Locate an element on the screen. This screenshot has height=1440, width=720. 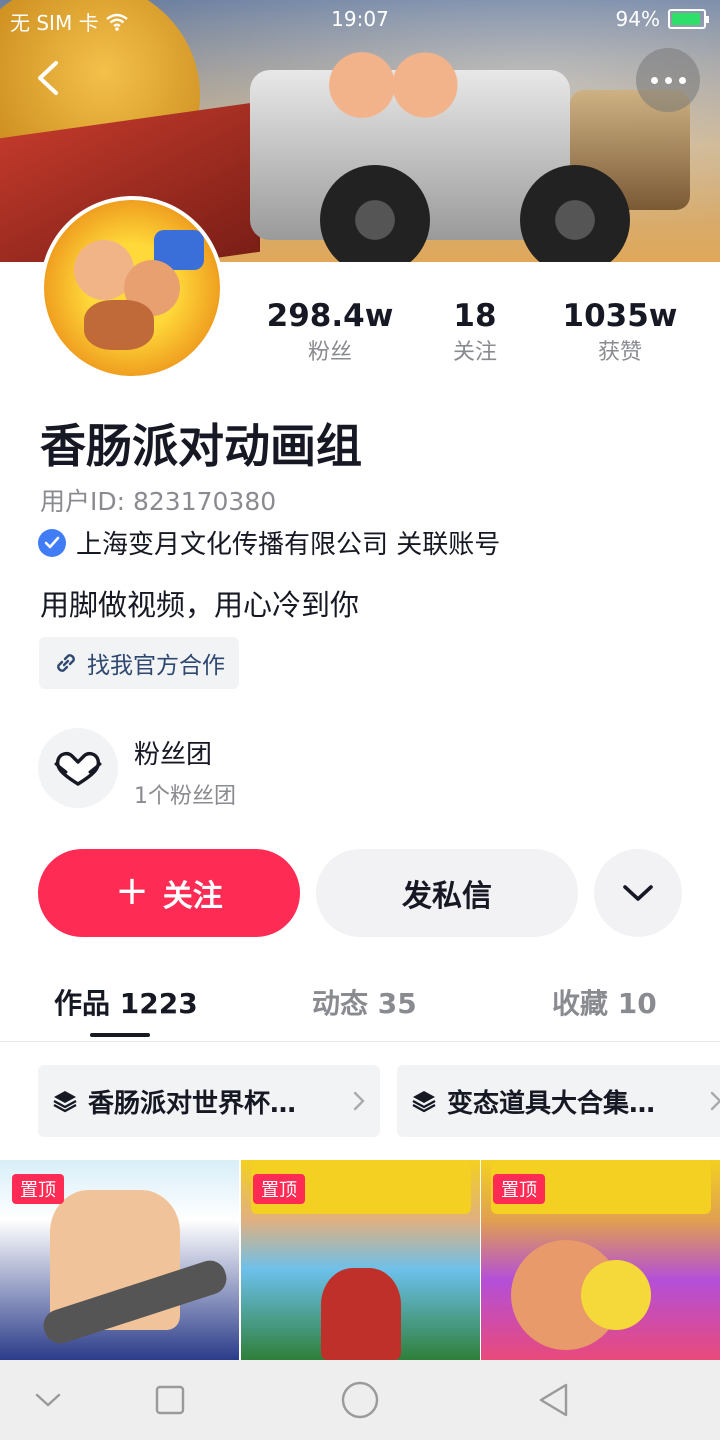
tab-works: 作品 1223 is located at coordinates (126, 1002).